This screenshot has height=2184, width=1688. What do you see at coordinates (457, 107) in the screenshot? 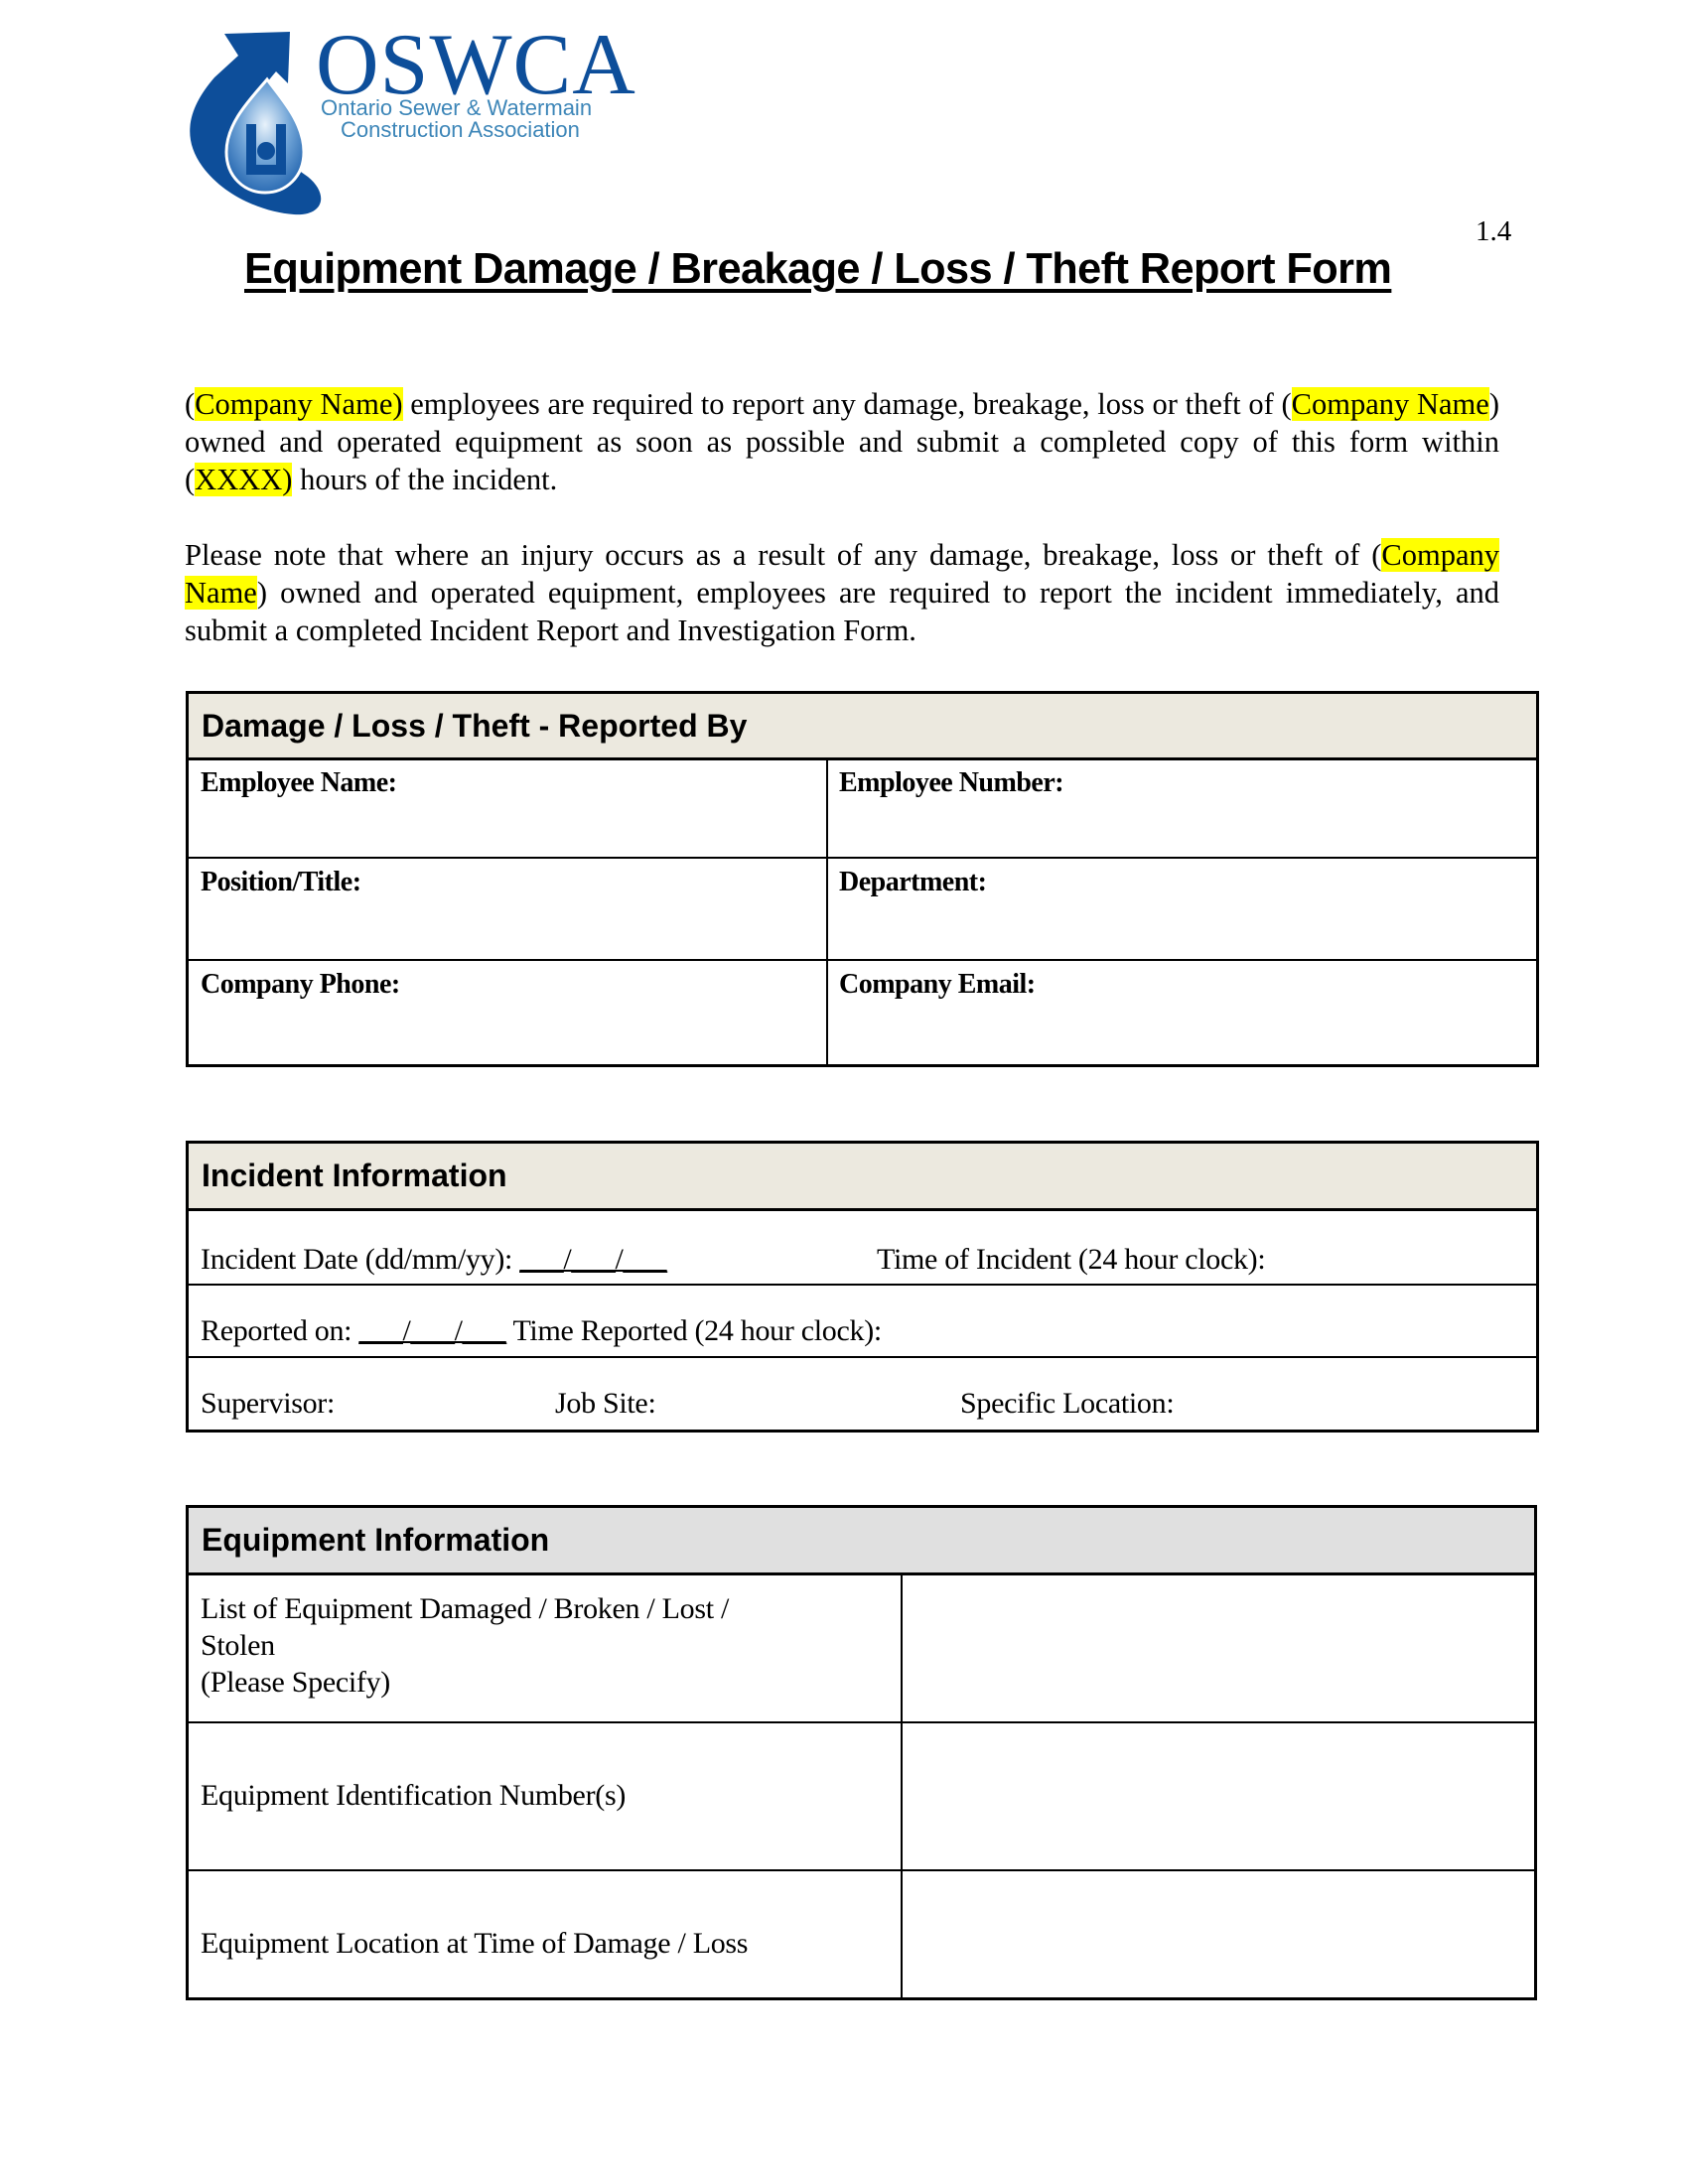
I see `logo-subtitle-line1: Ontario Sewer & Watermain` at bounding box center [457, 107].